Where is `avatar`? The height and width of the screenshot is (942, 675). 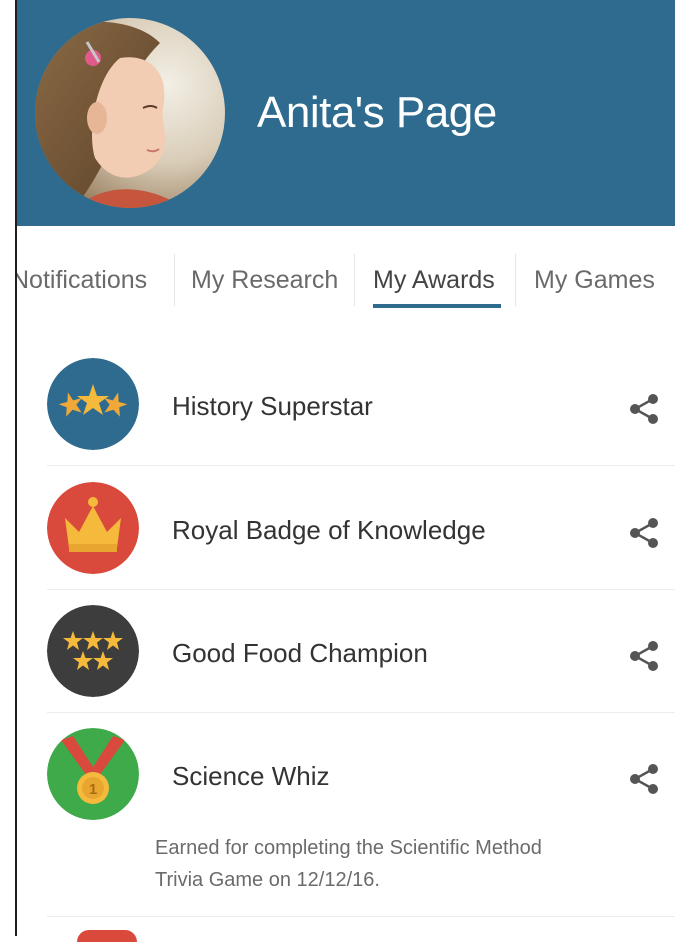
avatar is located at coordinates (130, 113).